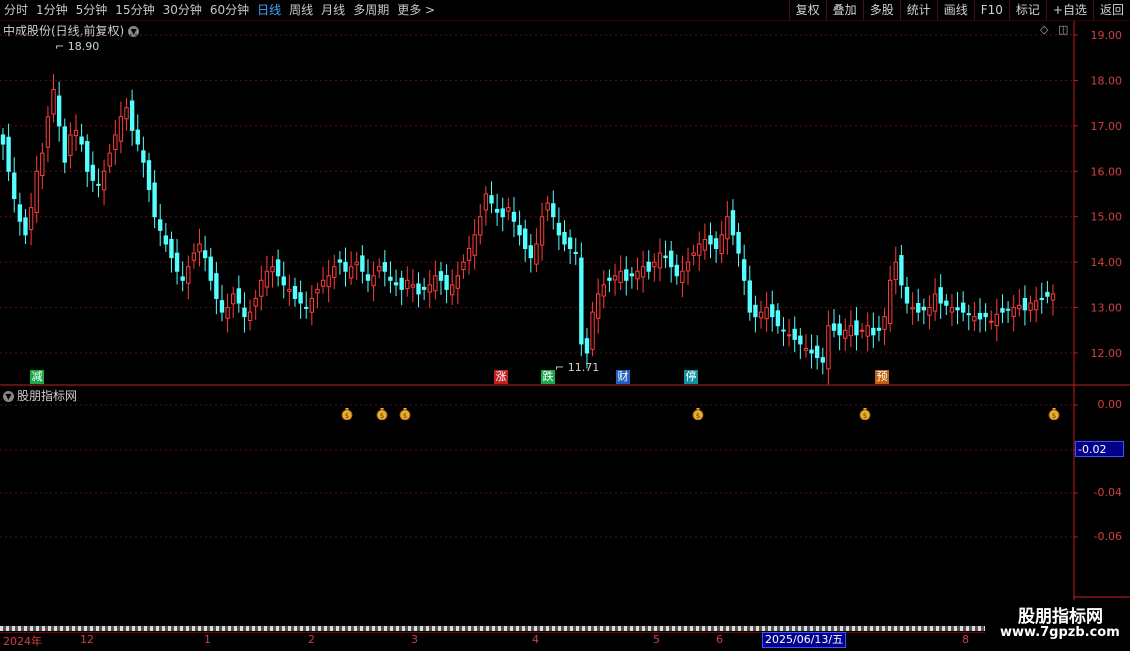 The image size is (1130, 651). I want to click on watermark-title: 股朋指标网, so click(1060, 617).